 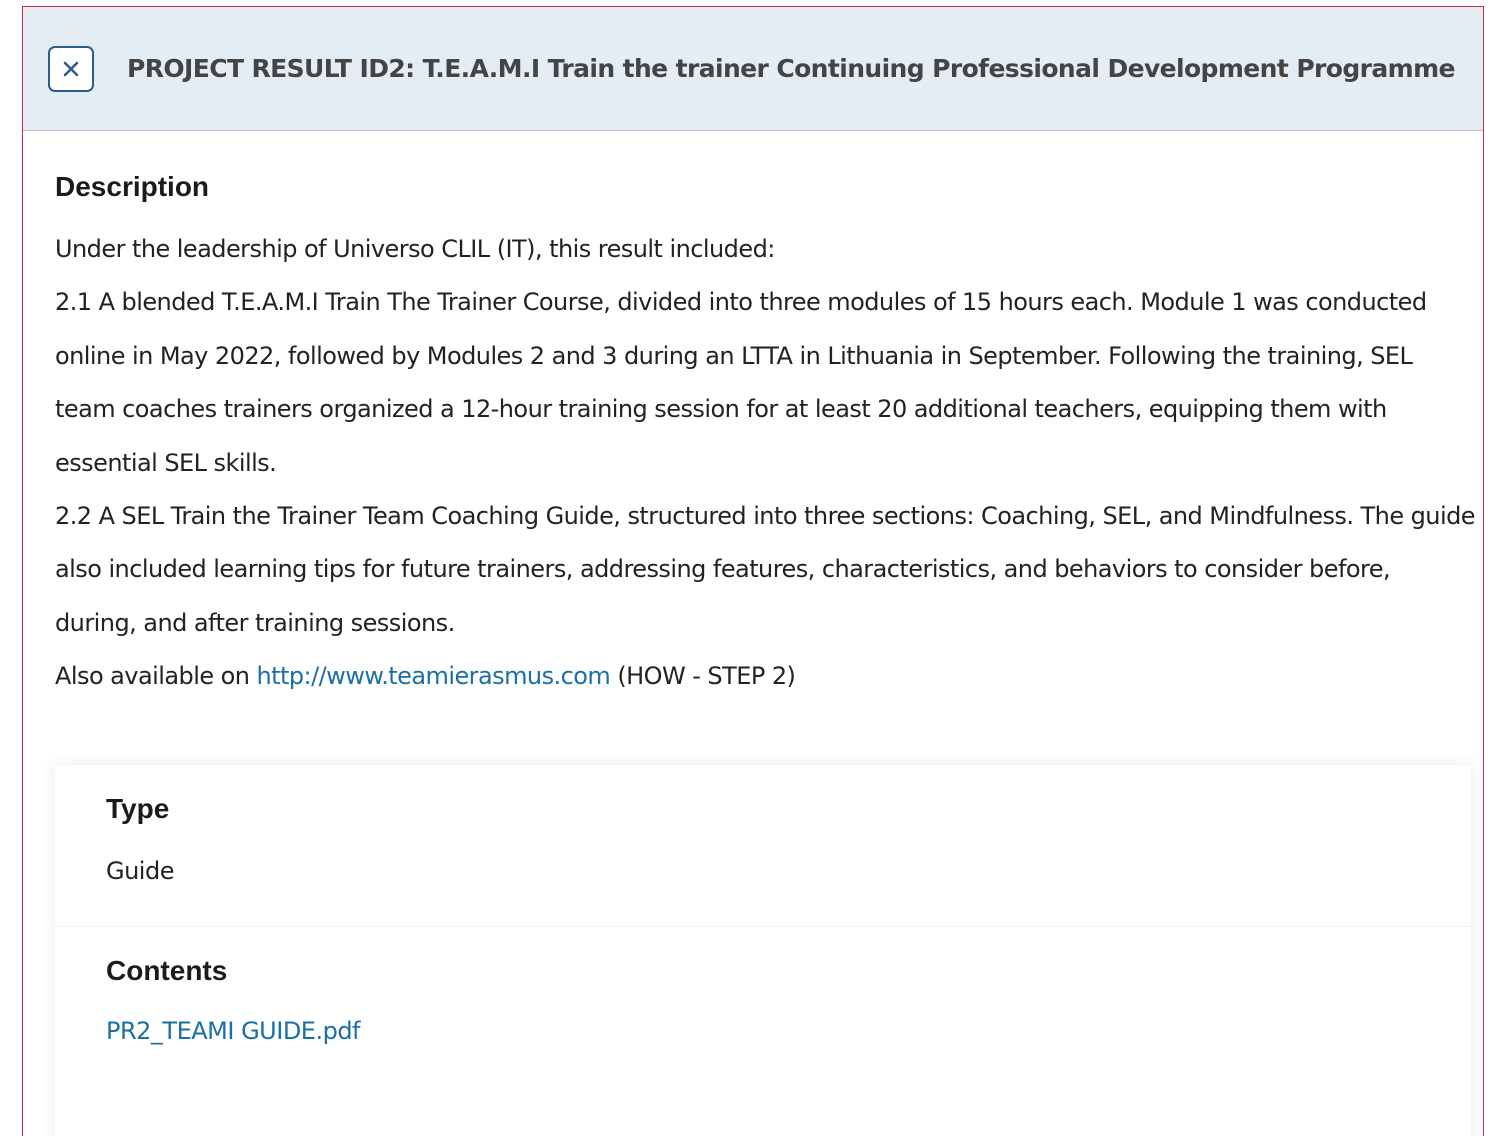 I want to click on close-icon, so click(x=71, y=68).